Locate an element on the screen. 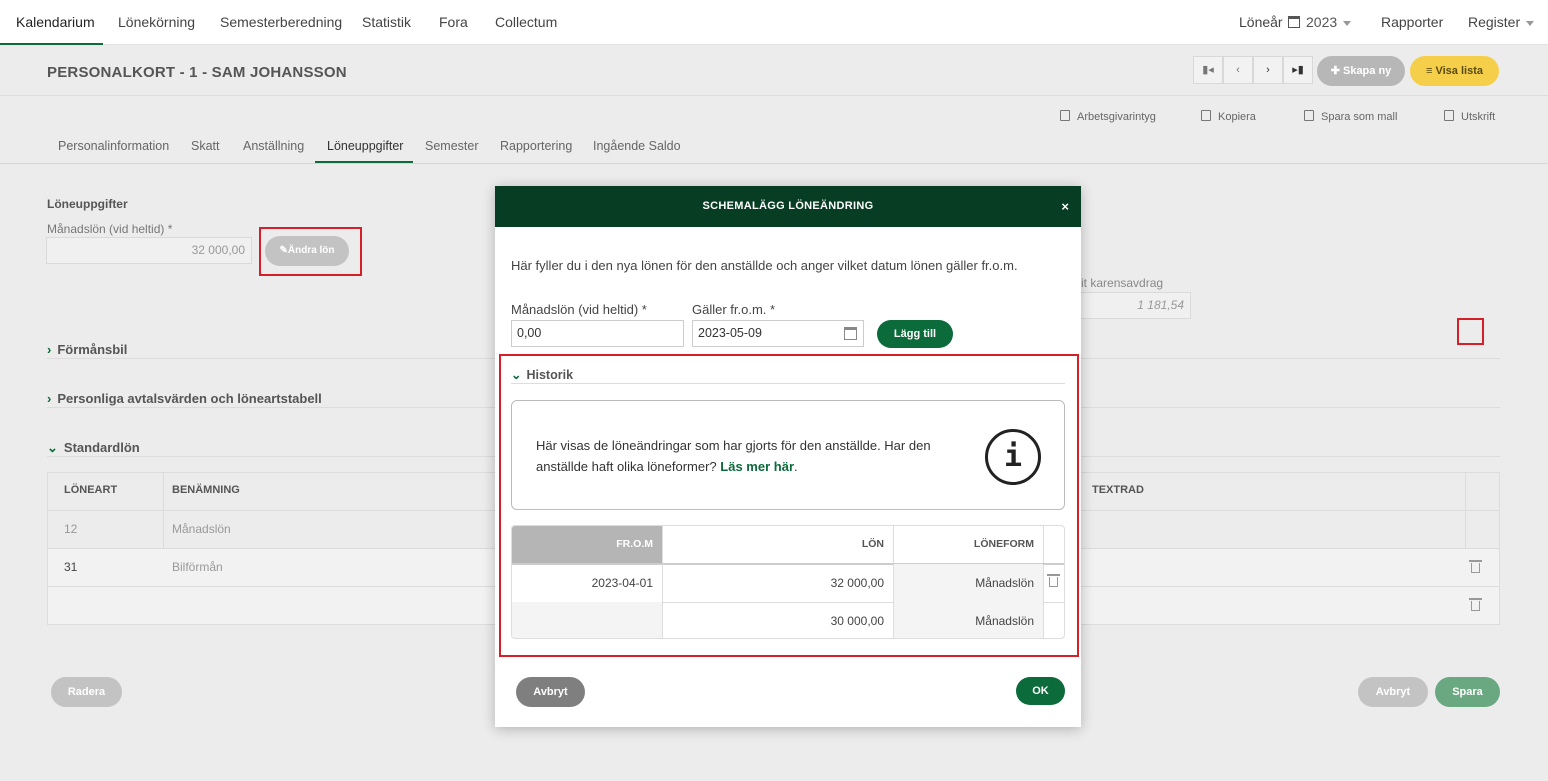 This screenshot has height=781, width=1548. history-row-from: 2023-04-01 is located at coordinates (622, 583).